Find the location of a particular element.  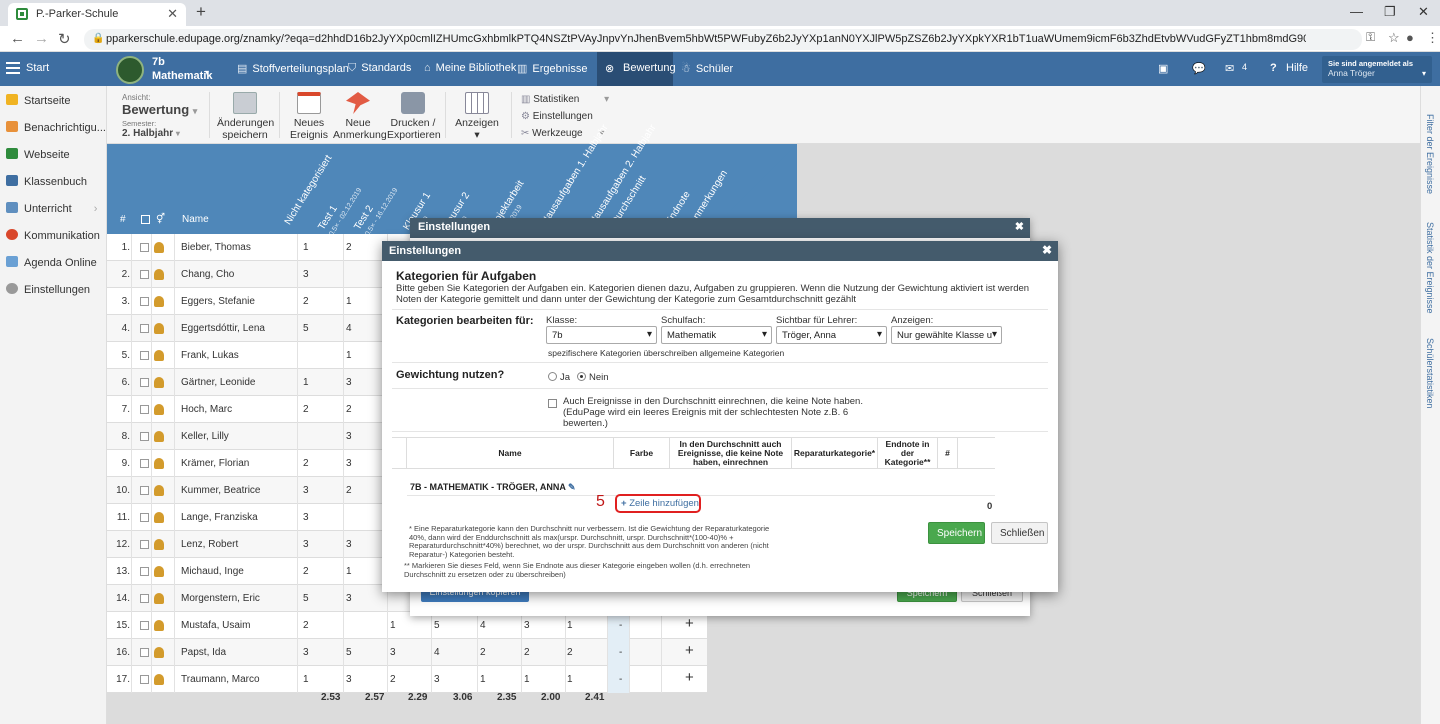

student-name: Keller, Lilly is located at coordinates (205, 436).